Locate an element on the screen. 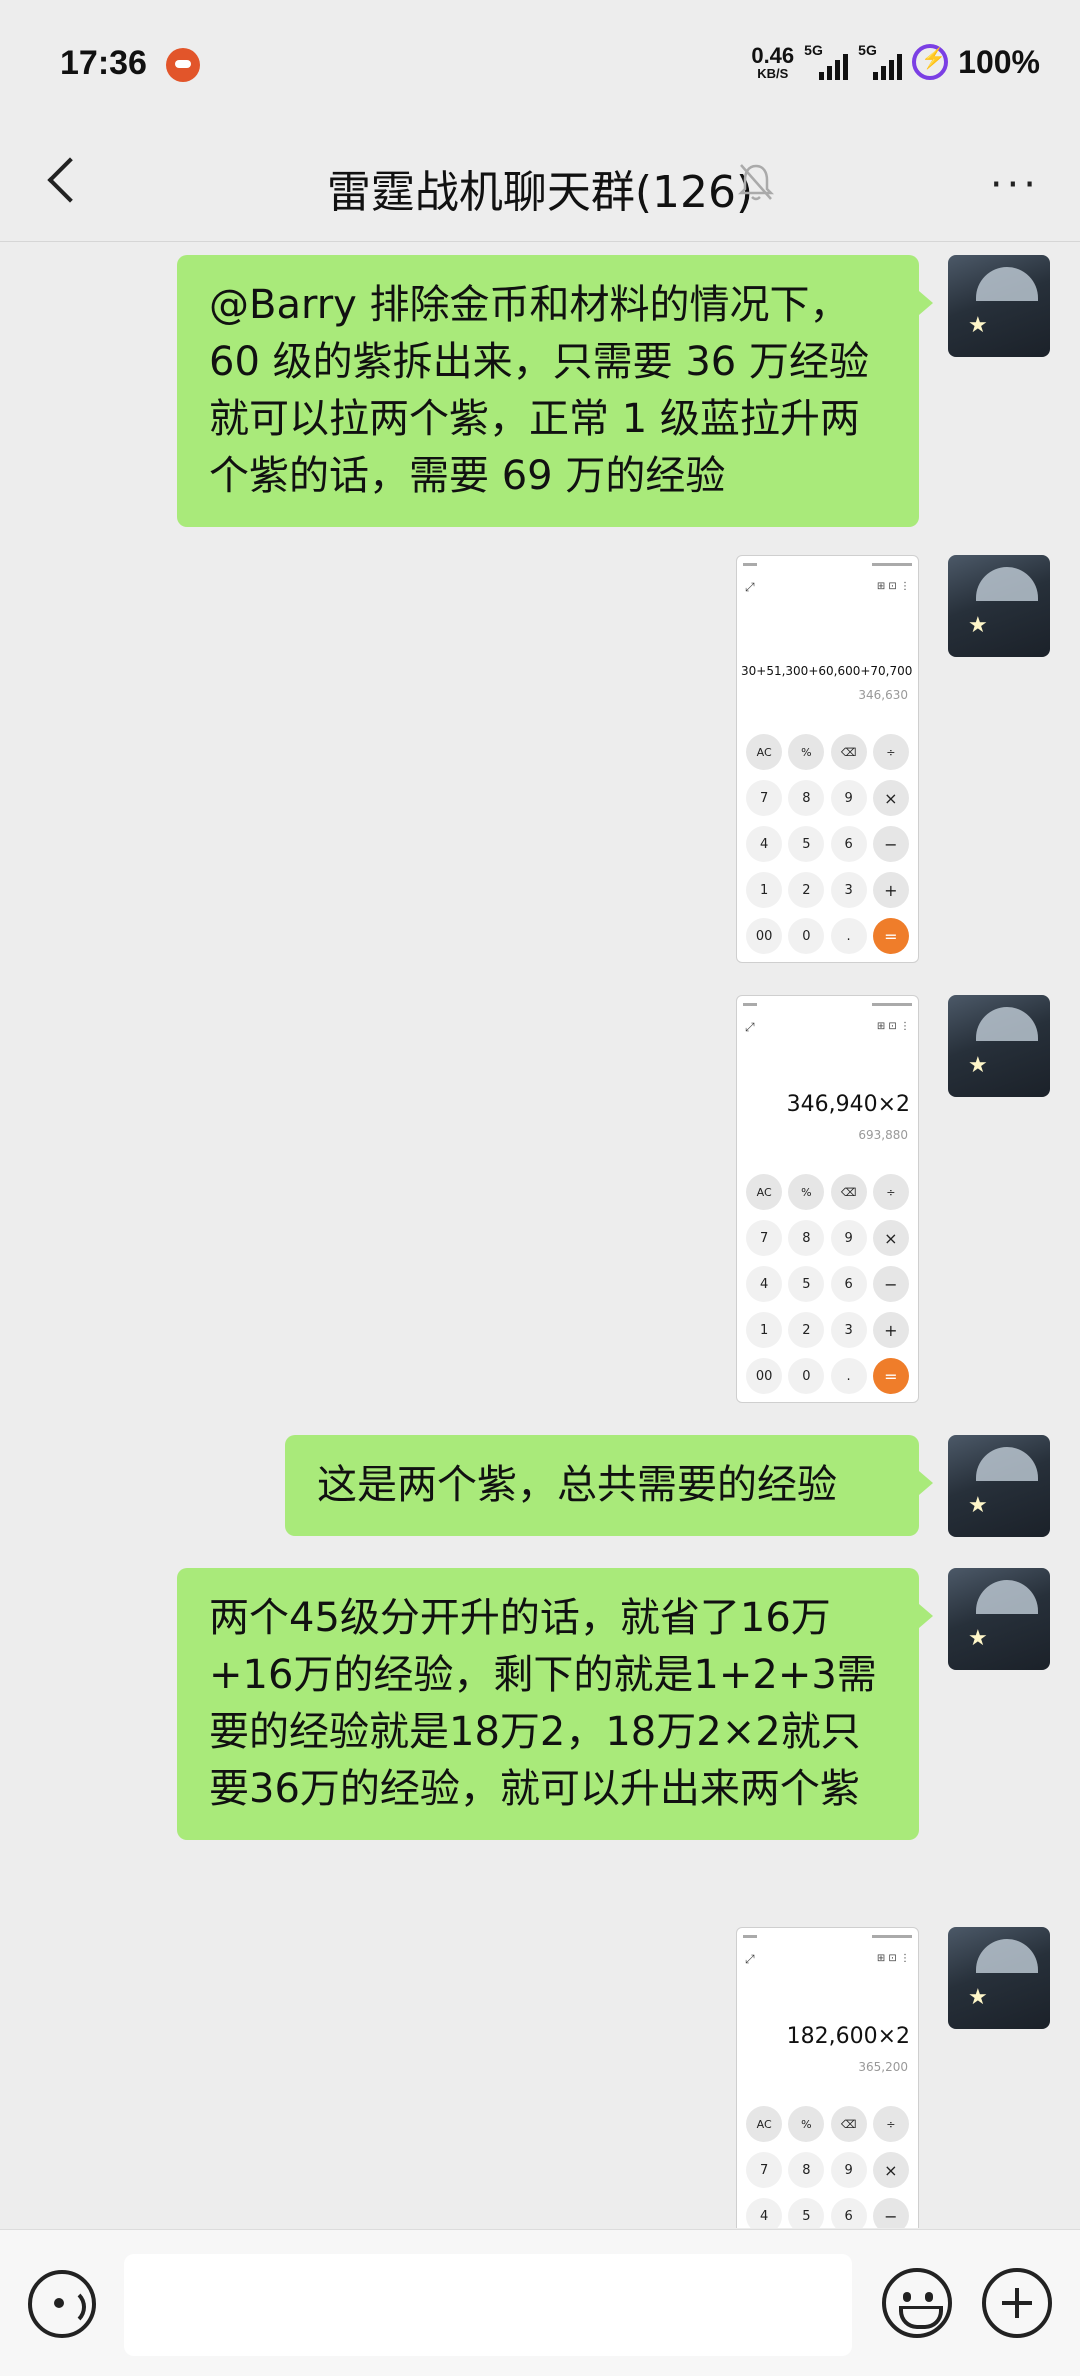 The height and width of the screenshot is (2376, 1080). calculator-result: 346,630 is located at coordinates (883, 695).